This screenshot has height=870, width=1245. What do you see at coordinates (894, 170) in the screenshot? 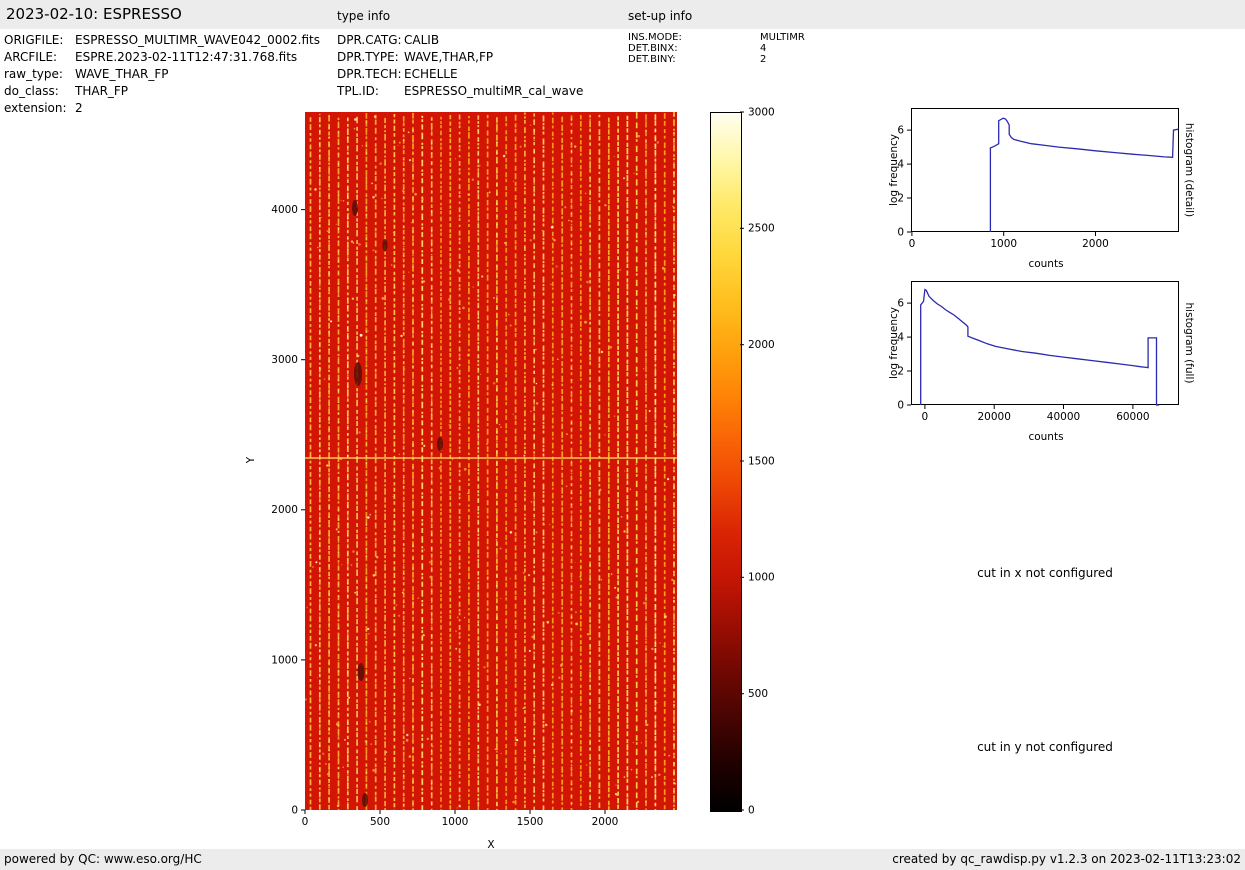
I see `hist-detail-ylabel: log frequency` at bounding box center [894, 170].